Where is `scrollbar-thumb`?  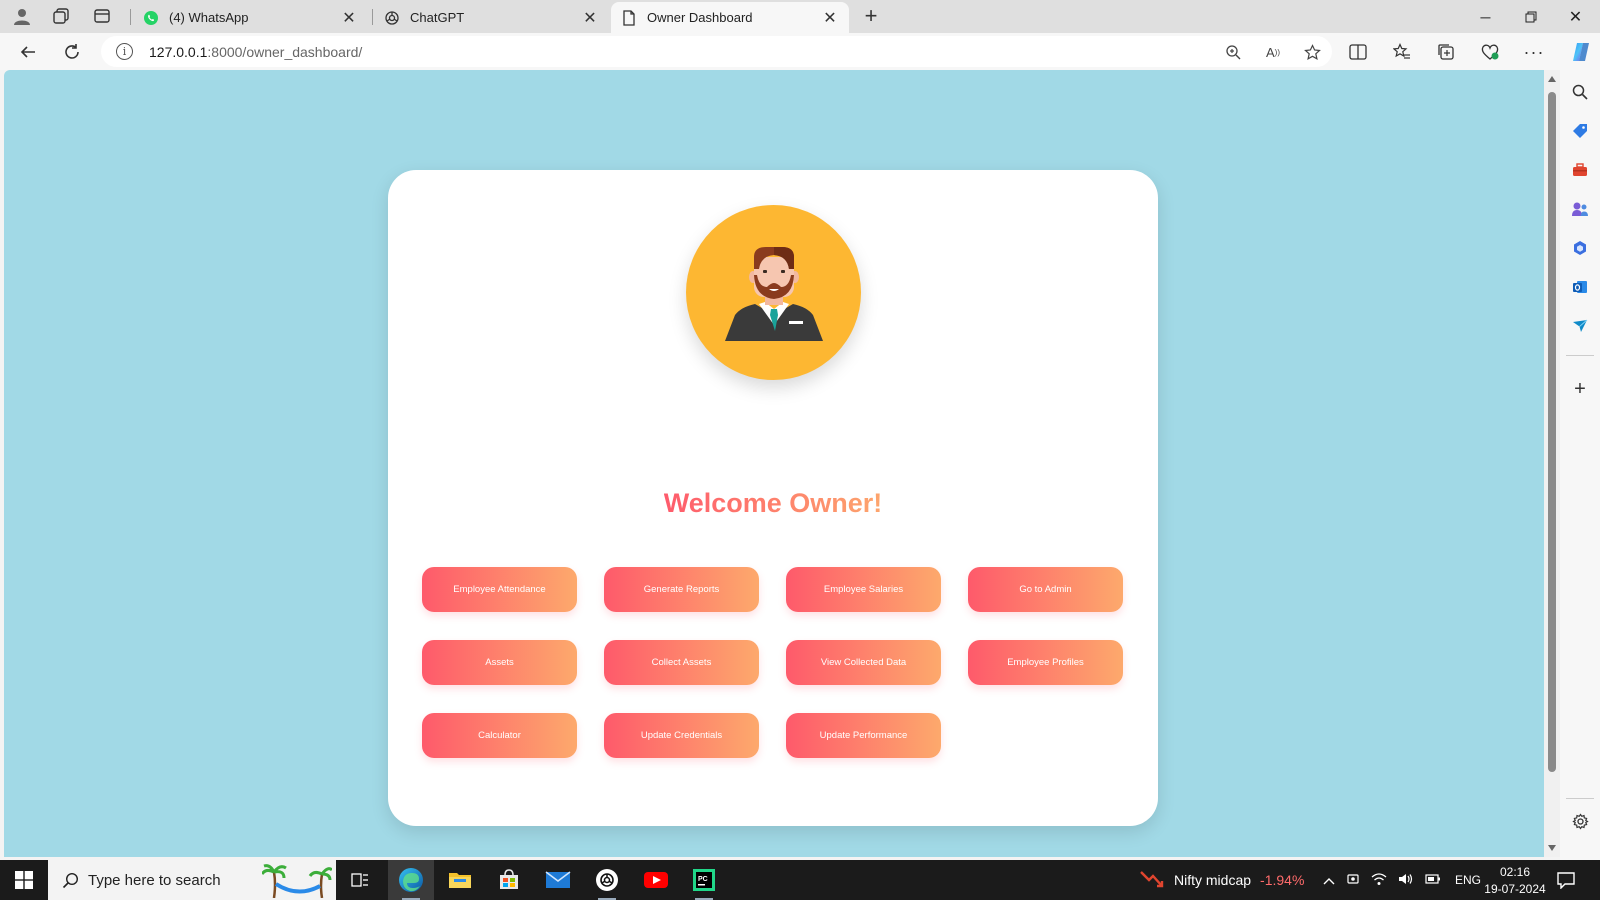
scrollbar-thumb is located at coordinates (1552, 432).